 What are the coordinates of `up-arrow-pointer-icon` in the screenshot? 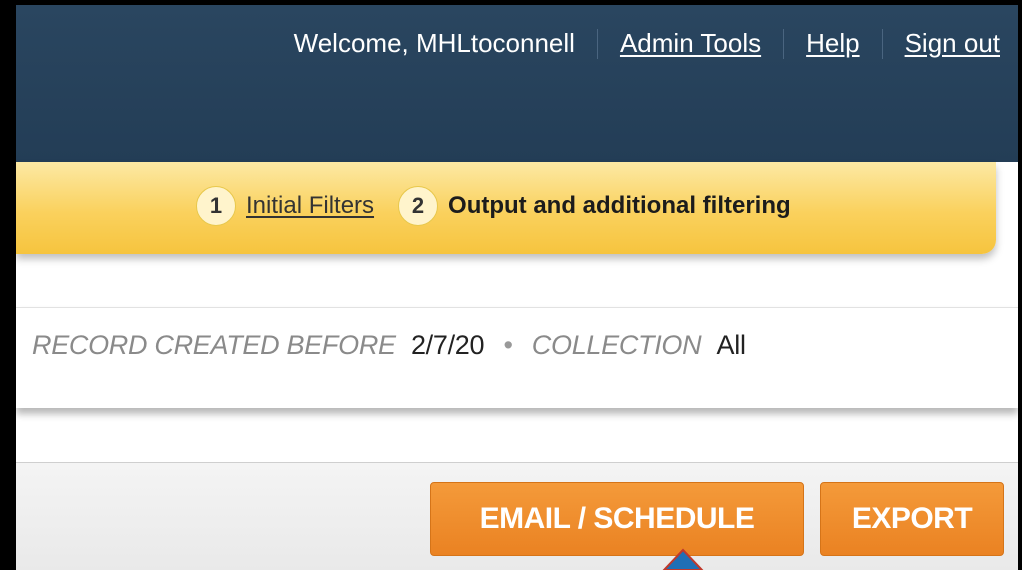 It's located at (683, 559).